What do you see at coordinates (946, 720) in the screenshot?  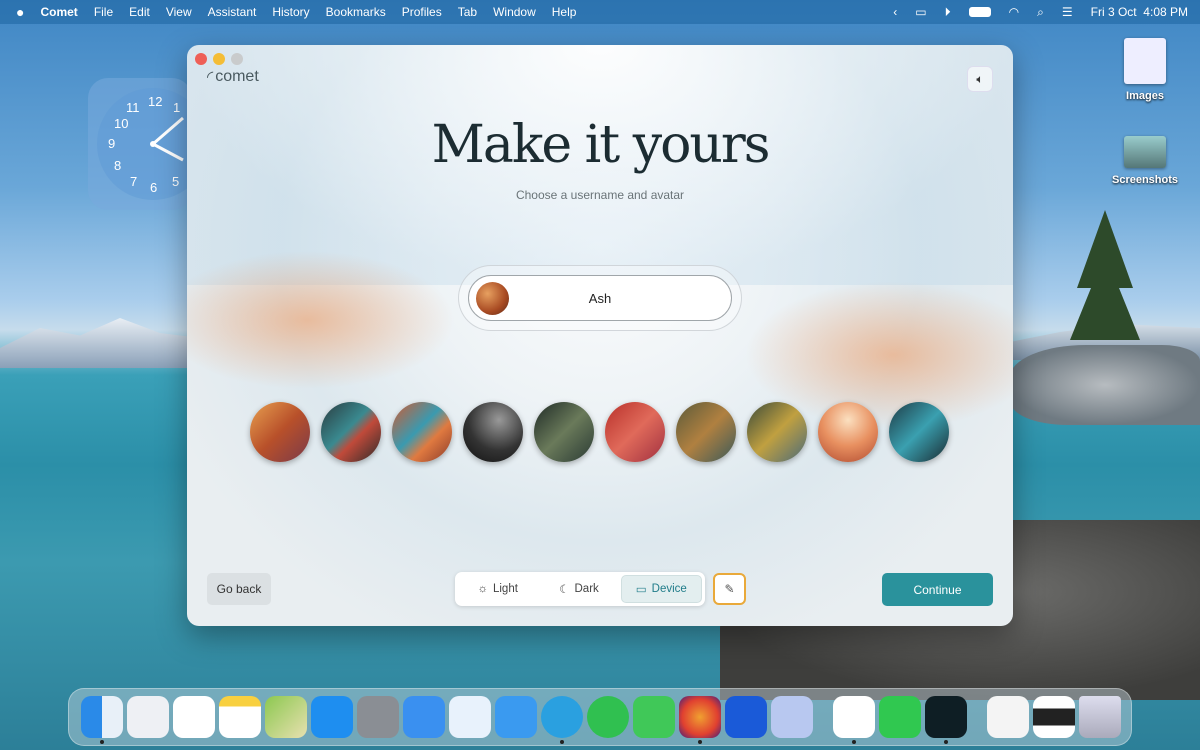 I see `dock-comet-icon` at bounding box center [946, 720].